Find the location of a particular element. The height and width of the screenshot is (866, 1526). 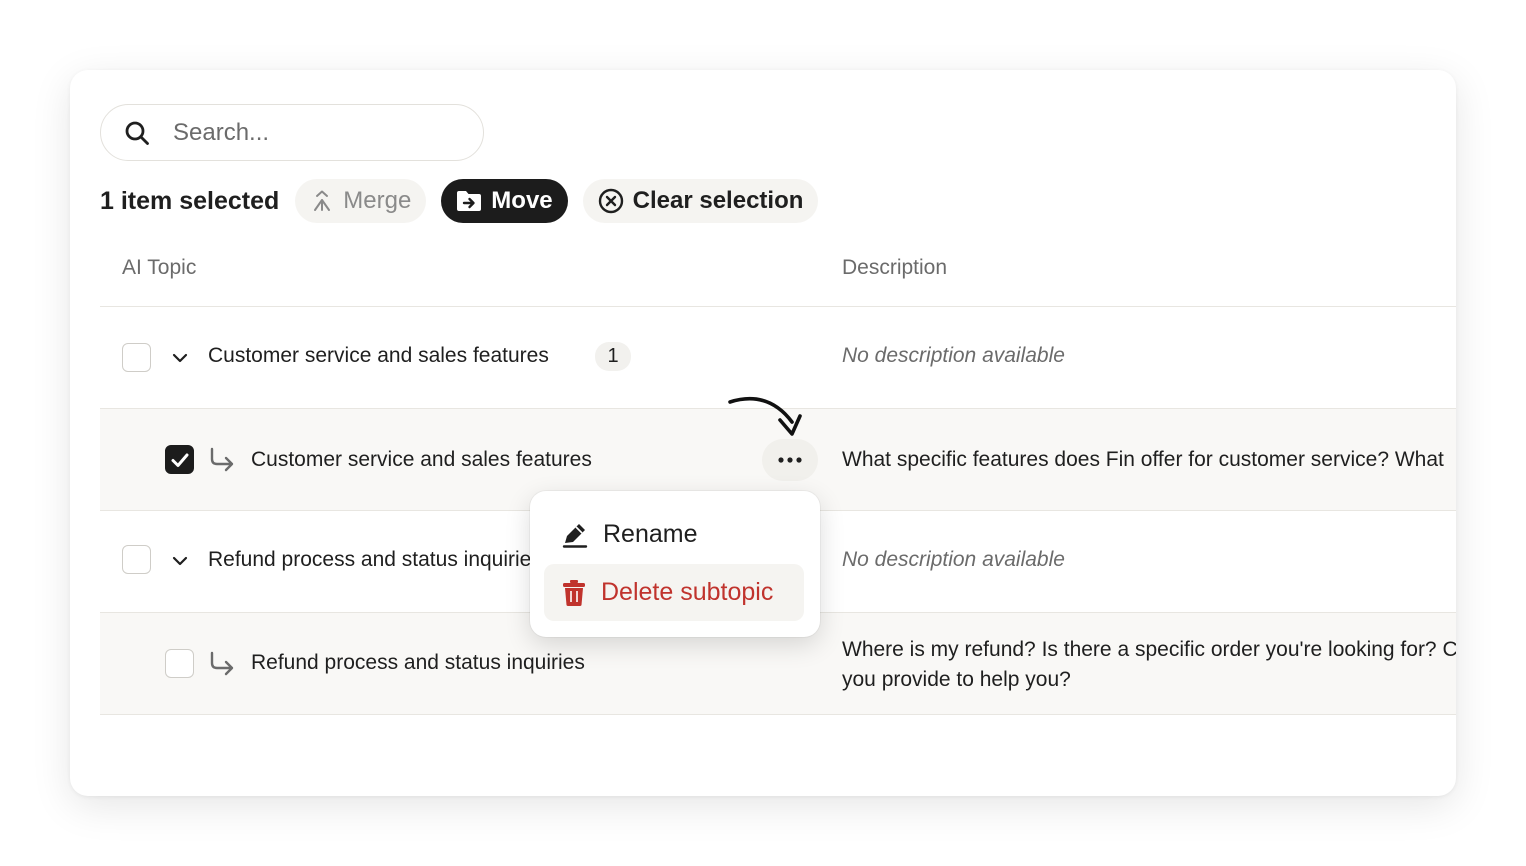

move-button: Move is located at coordinates (504, 201).